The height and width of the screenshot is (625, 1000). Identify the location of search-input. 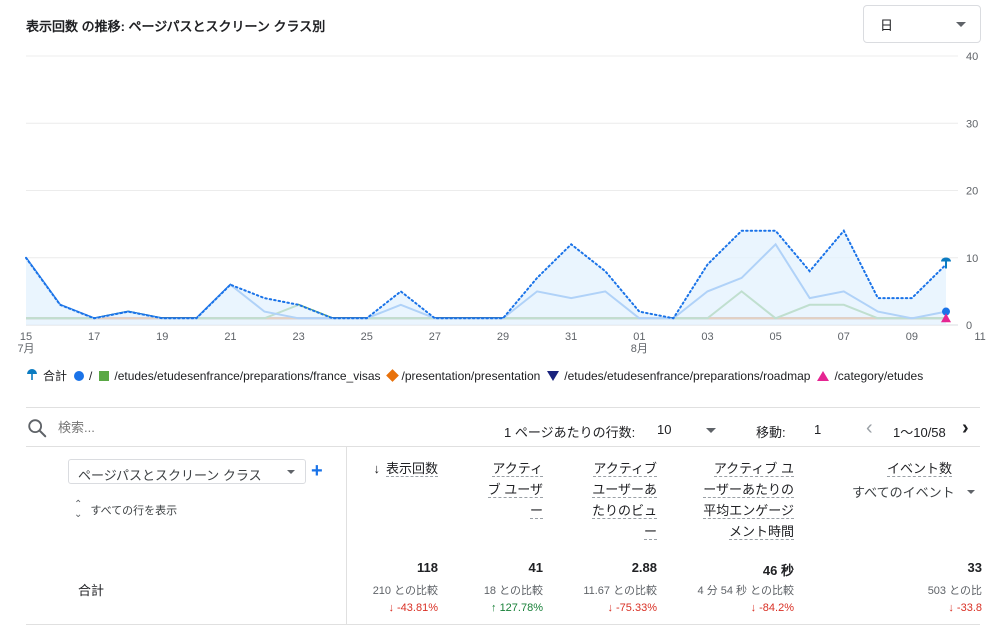
(158, 427).